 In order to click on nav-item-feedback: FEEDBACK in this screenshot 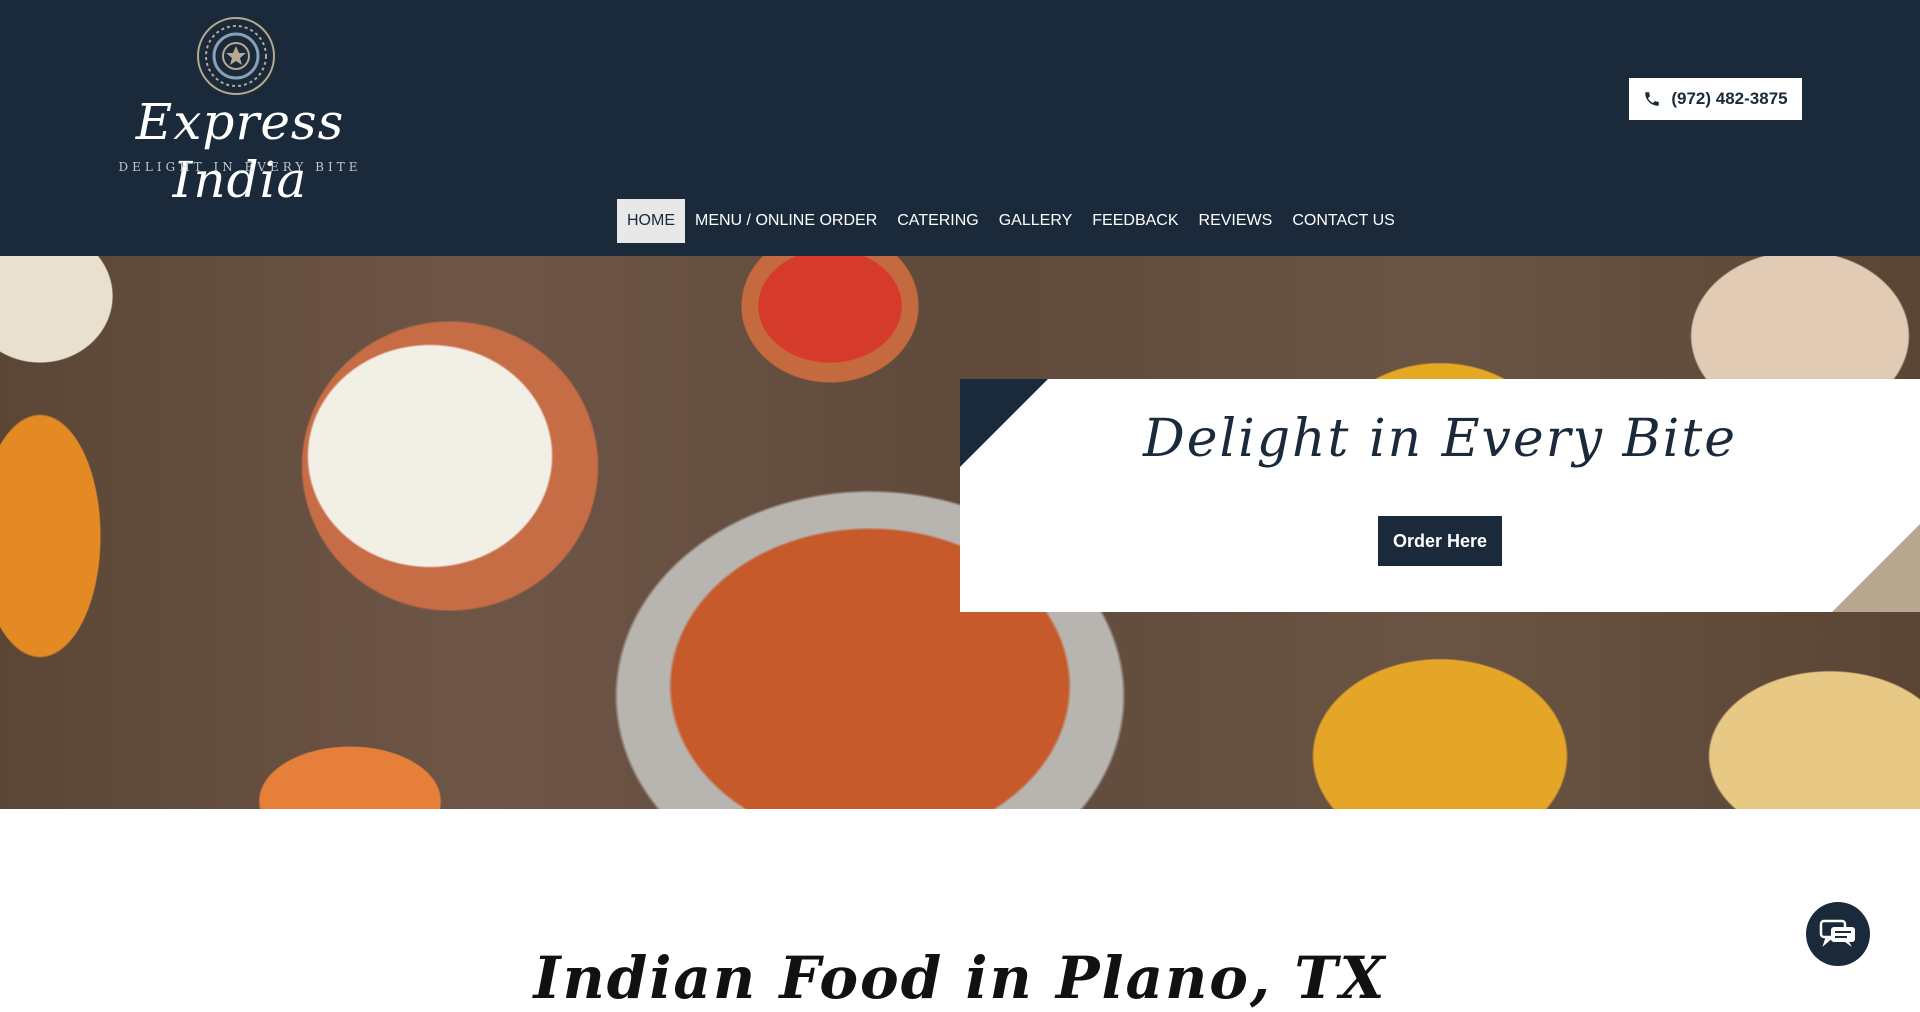, I will do `click(1135, 221)`.